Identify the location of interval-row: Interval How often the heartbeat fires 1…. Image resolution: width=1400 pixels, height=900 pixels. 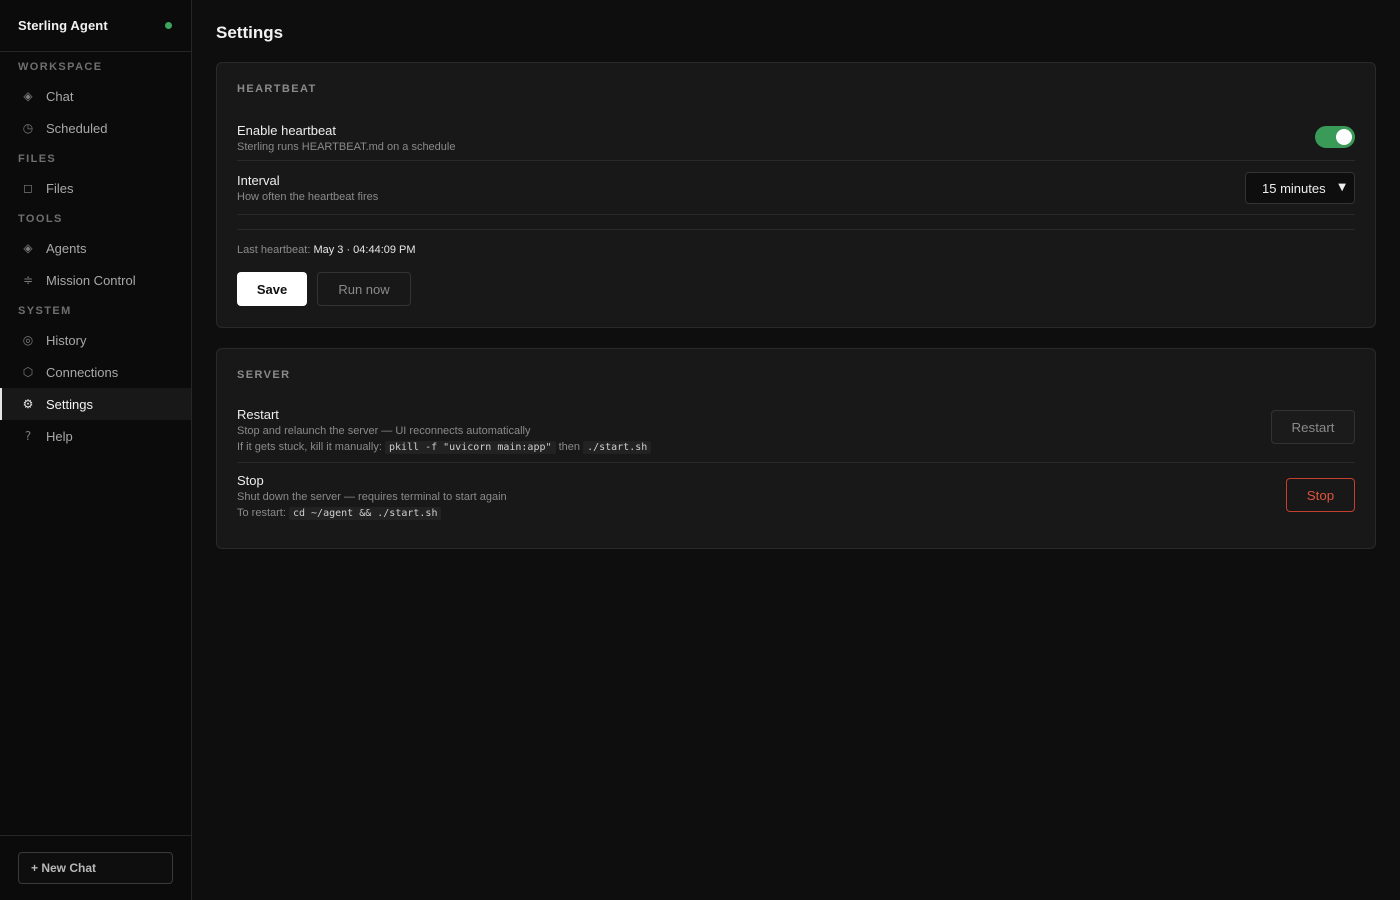
(796, 188).